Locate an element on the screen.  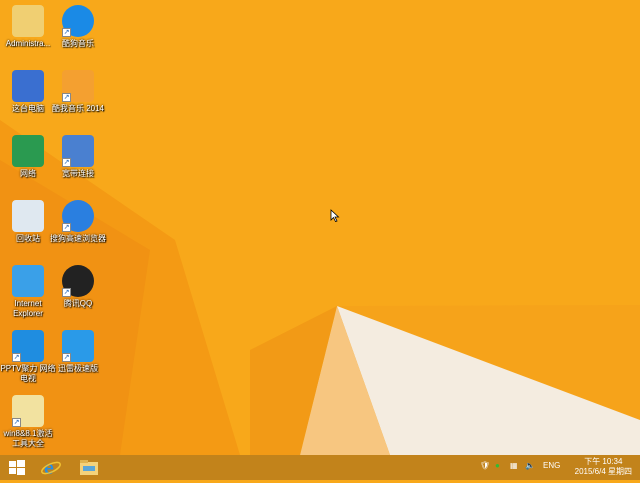
desktop-icon: ↗ 腾讯QQ is located at coordinates (78, 287).